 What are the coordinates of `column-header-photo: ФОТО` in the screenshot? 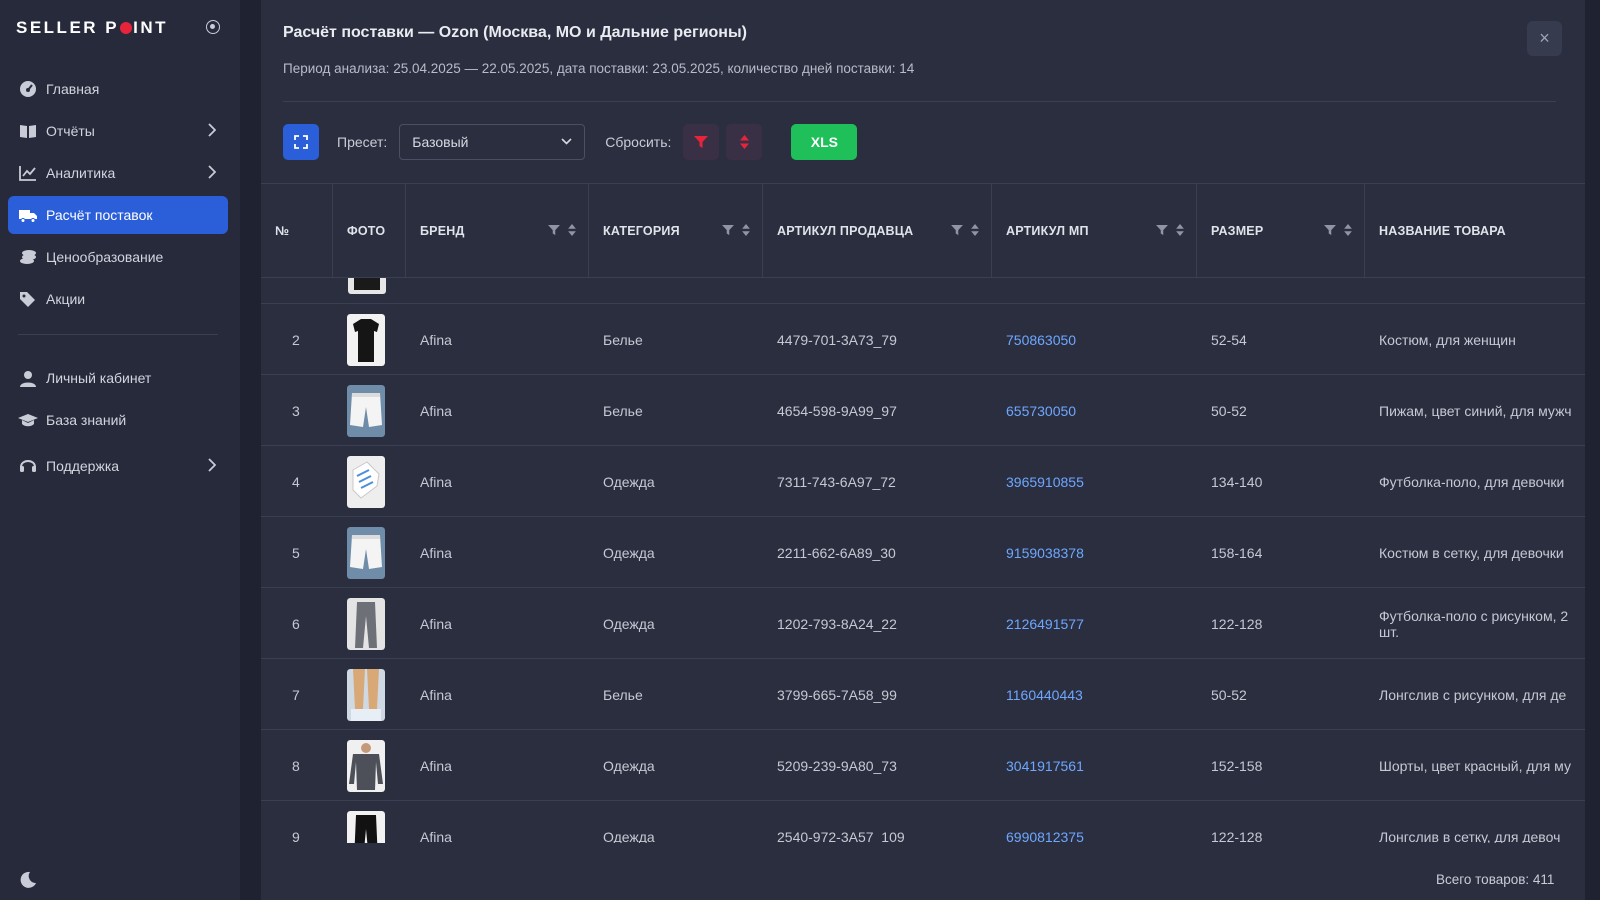 It's located at (369, 231).